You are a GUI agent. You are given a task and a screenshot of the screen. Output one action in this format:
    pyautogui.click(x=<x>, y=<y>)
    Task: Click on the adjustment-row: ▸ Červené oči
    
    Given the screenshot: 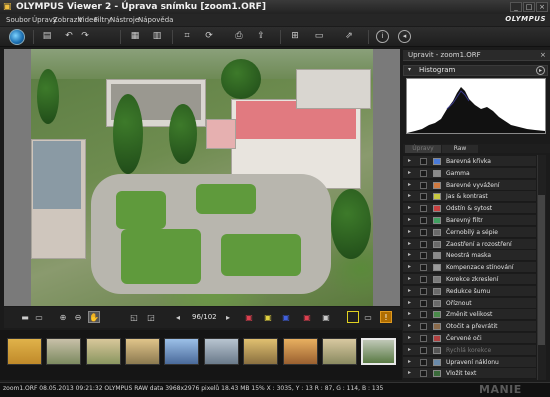 What is the action you would take?
    pyautogui.click(x=469, y=338)
    